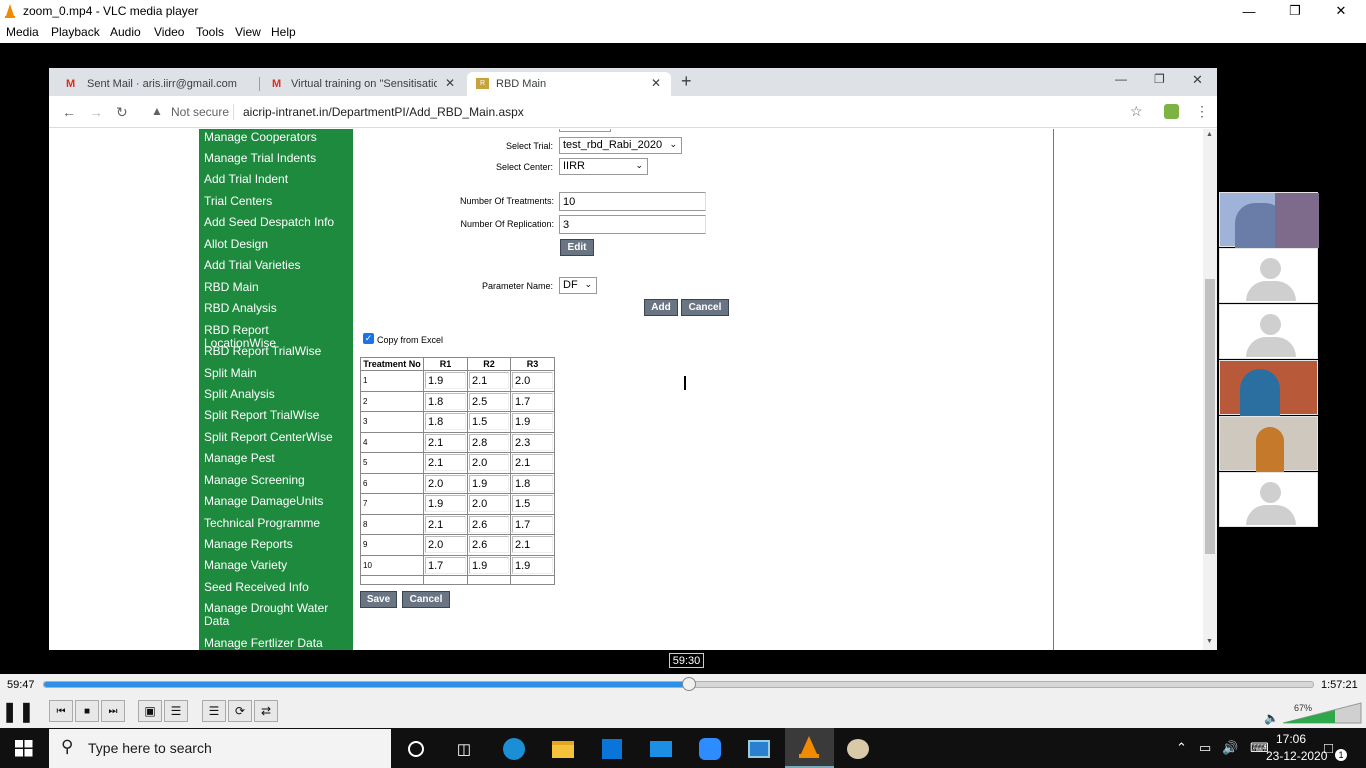 The image size is (1366, 768). Describe the element at coordinates (150, 711) in the screenshot. I see `fullscreen-button: ▣` at that location.